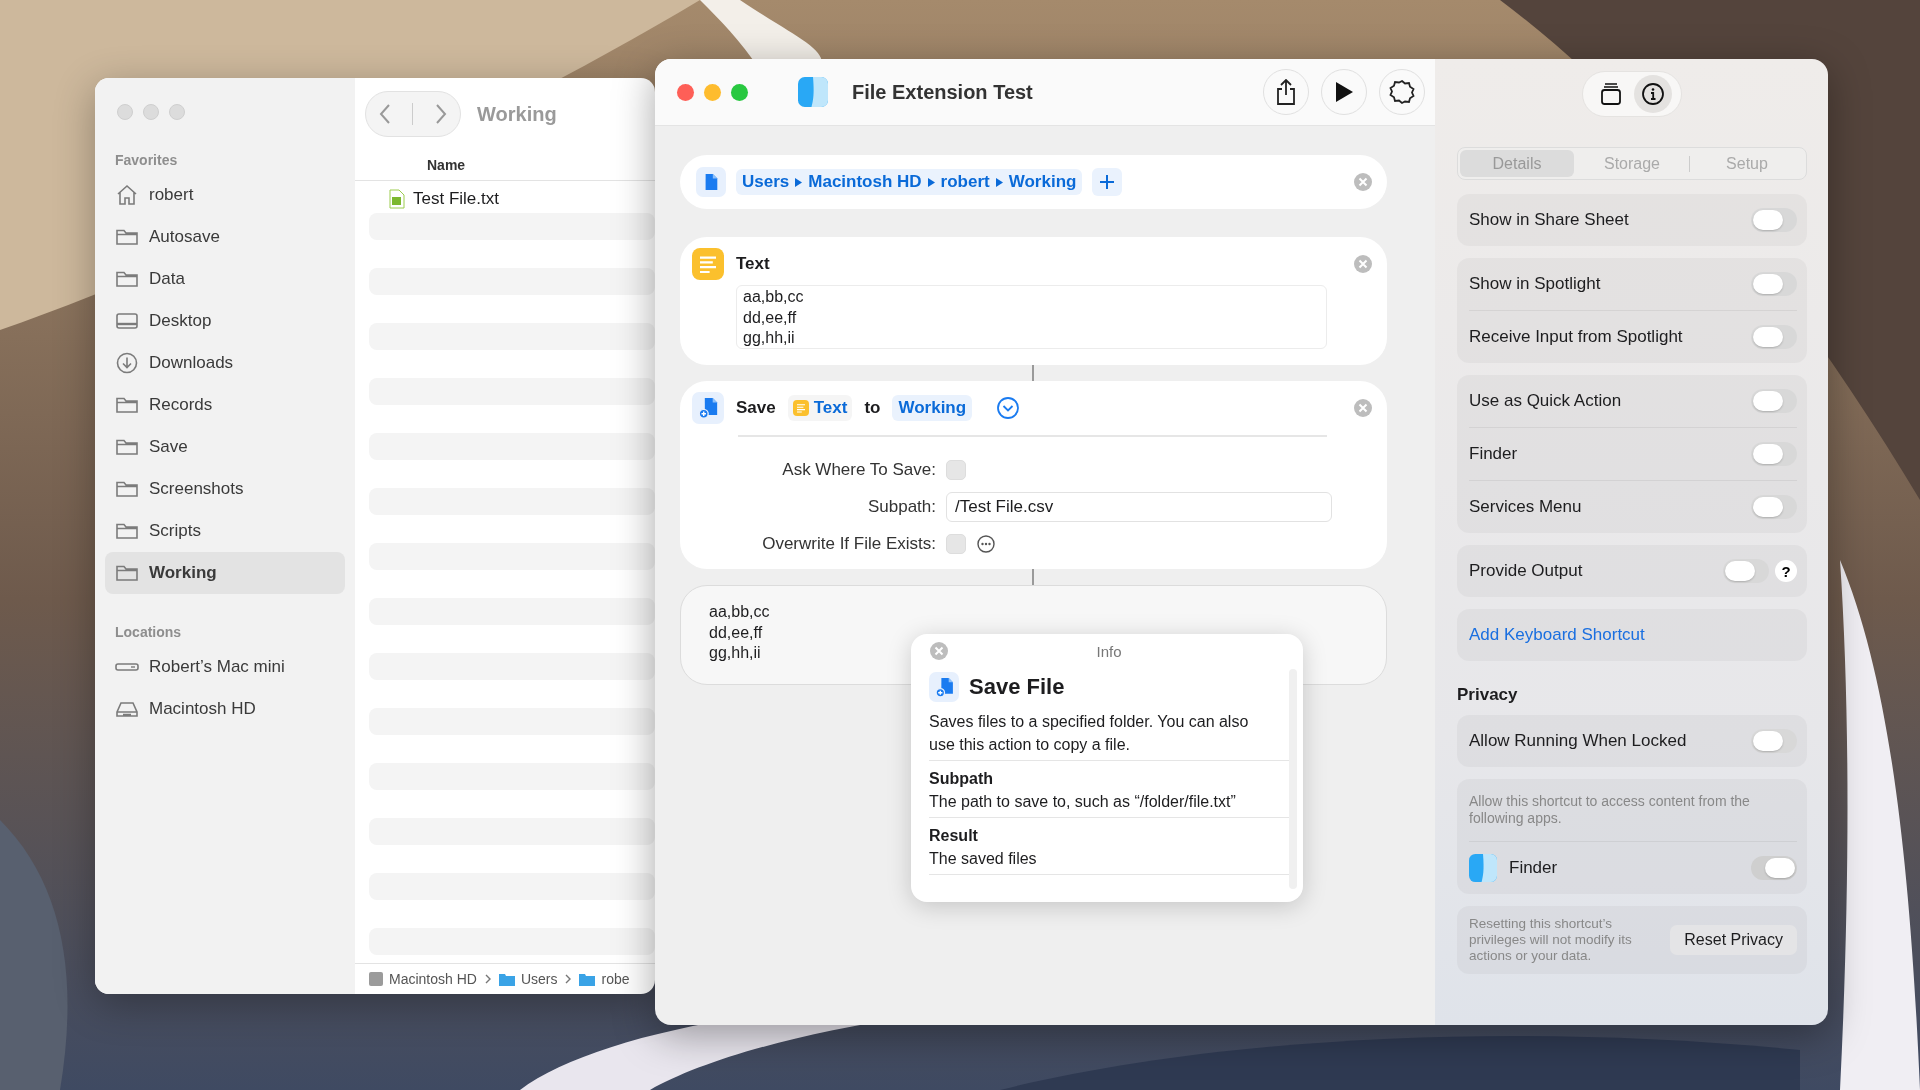 The width and height of the screenshot is (1920, 1090). What do you see at coordinates (225, 195) in the screenshot?
I see `sidebar-item: robert` at bounding box center [225, 195].